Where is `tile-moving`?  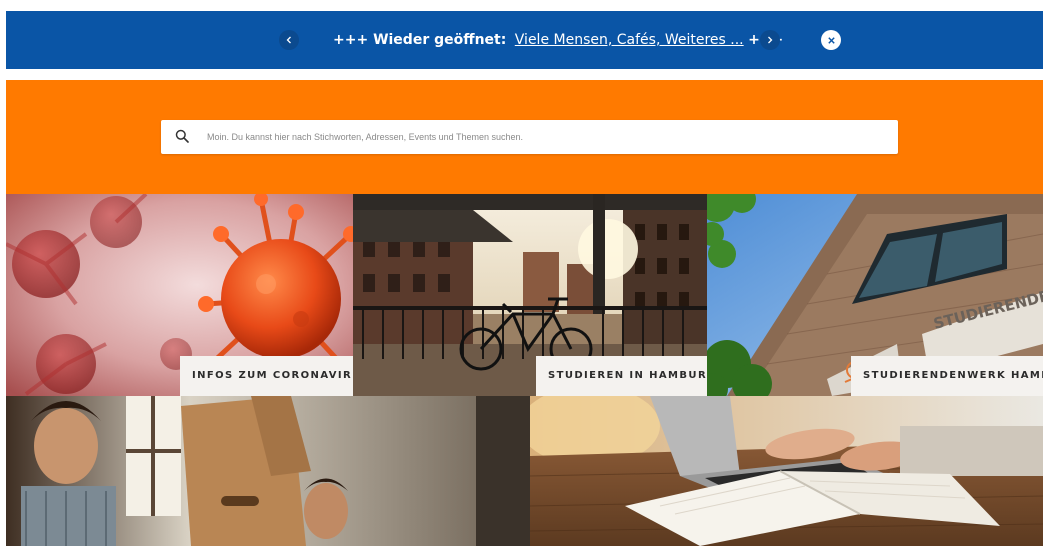 tile-moving is located at coordinates (268, 471).